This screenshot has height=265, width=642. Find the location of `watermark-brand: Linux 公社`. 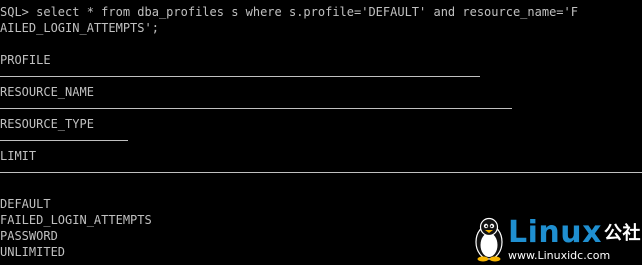

watermark-brand: Linux 公社 is located at coordinates (574, 233).